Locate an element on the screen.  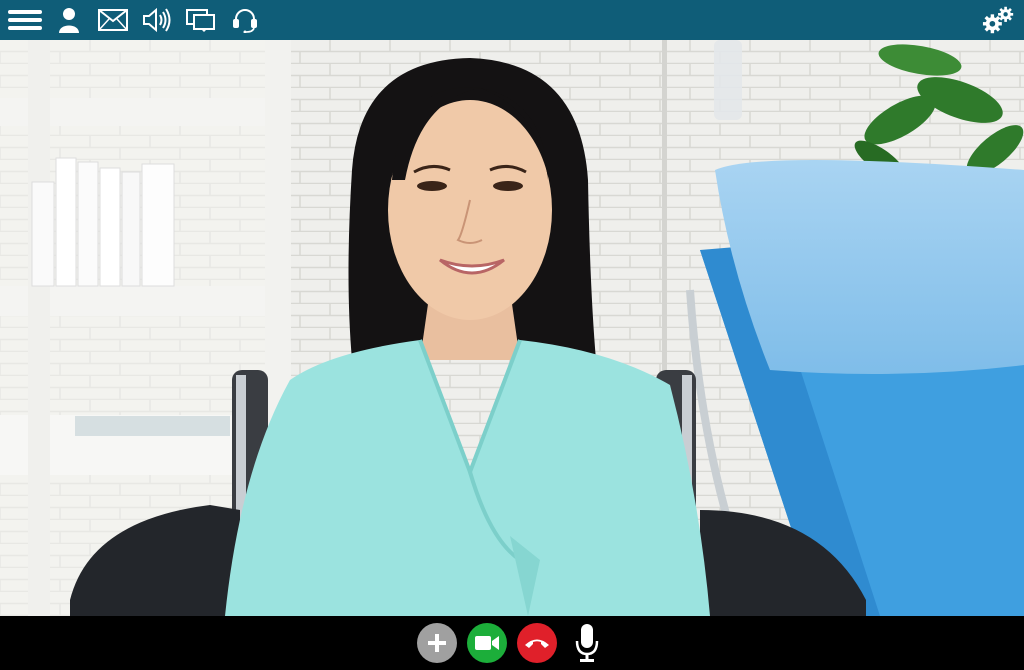
user-icon is located at coordinates (69, 20).